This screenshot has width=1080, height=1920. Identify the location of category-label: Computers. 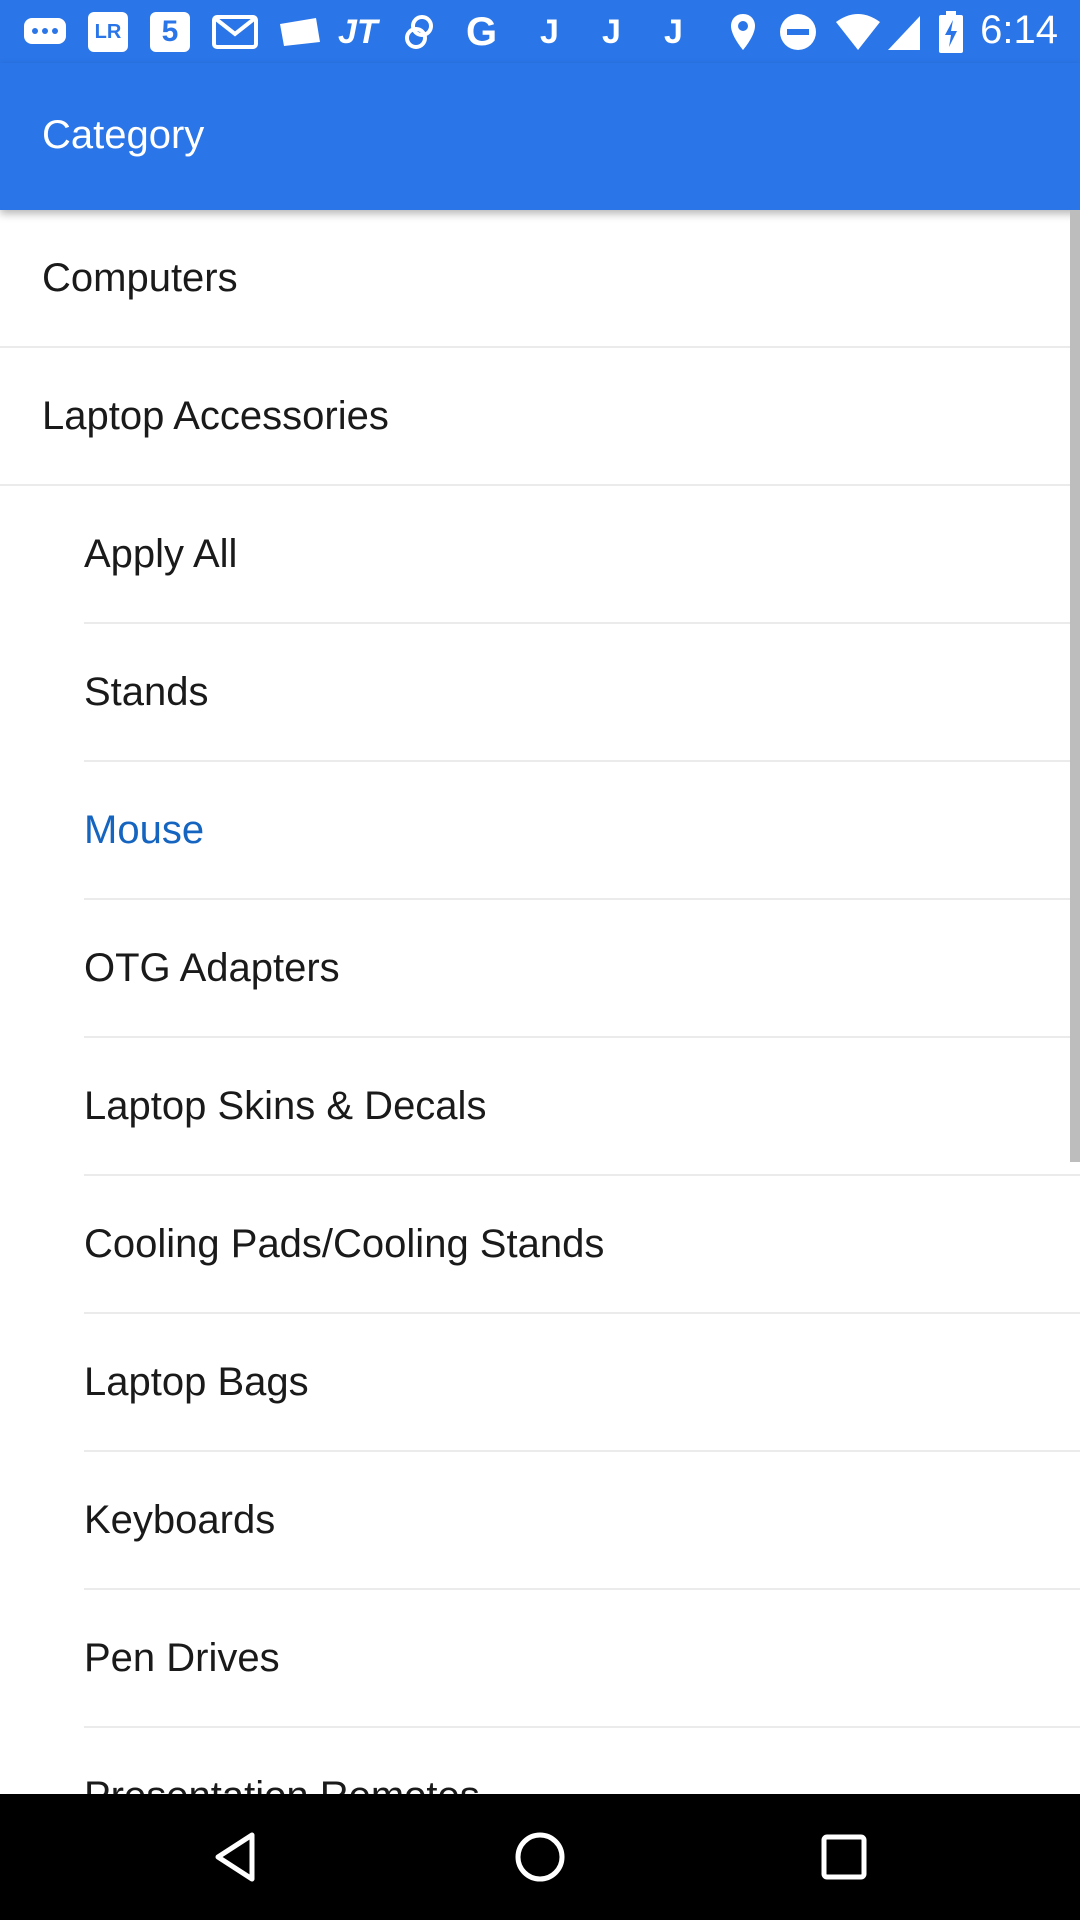
(140, 277).